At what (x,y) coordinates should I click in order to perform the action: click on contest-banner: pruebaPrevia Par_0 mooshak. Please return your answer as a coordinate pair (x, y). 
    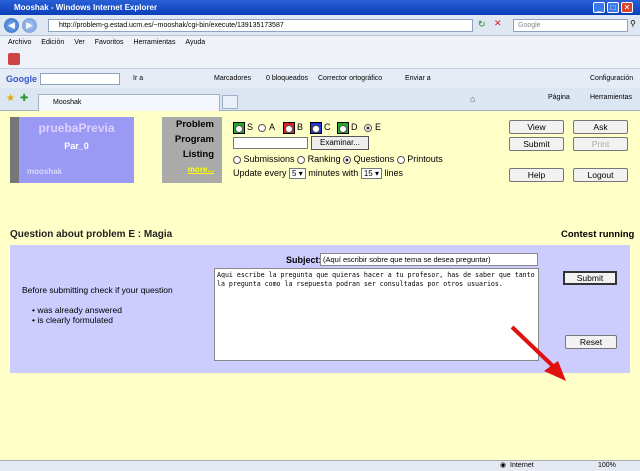
    Looking at the image, I should click on (76, 150).